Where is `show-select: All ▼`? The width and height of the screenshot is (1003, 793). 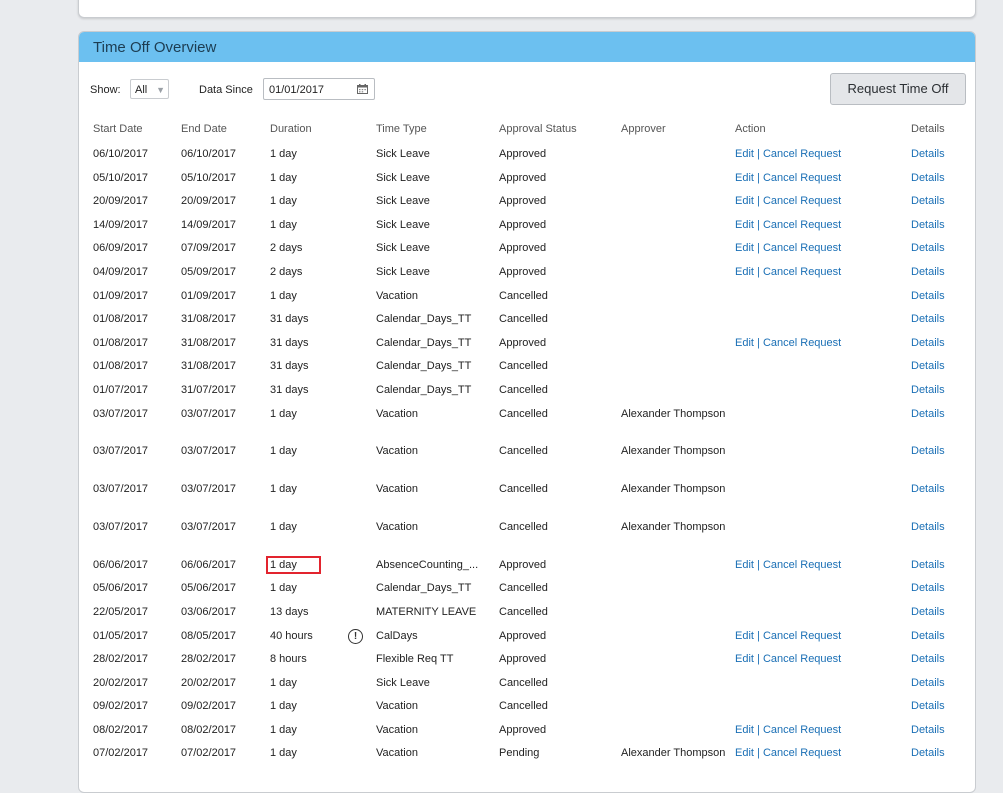
show-select: All ▼ is located at coordinates (149, 89).